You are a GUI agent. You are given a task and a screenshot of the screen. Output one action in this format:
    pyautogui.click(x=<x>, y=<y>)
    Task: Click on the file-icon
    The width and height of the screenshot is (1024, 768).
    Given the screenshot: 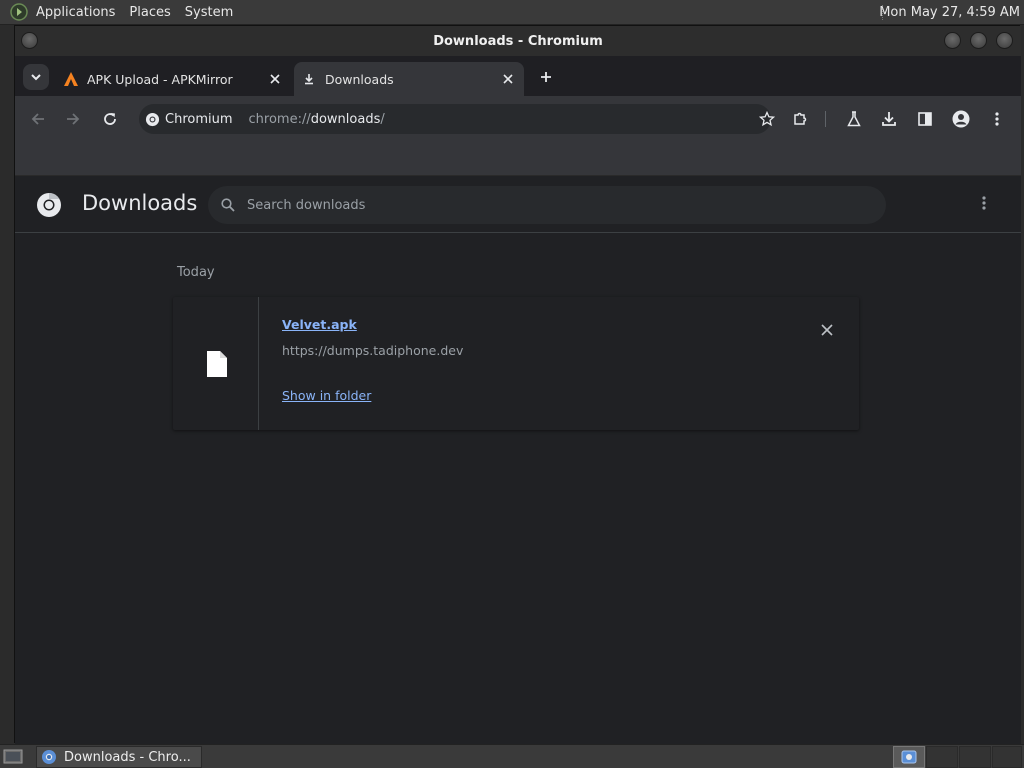 What is the action you would take?
    pyautogui.click(x=217, y=364)
    